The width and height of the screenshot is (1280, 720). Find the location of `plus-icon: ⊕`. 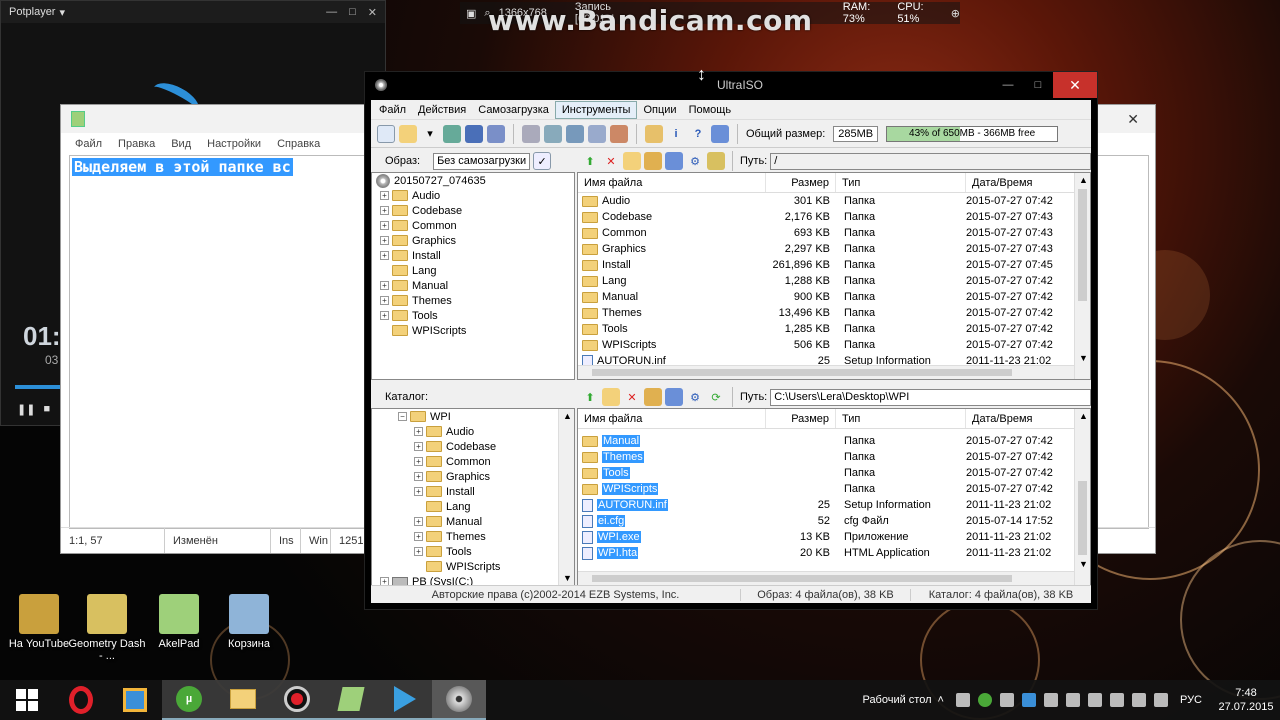

plus-icon: ⊕ is located at coordinates (955, 13).